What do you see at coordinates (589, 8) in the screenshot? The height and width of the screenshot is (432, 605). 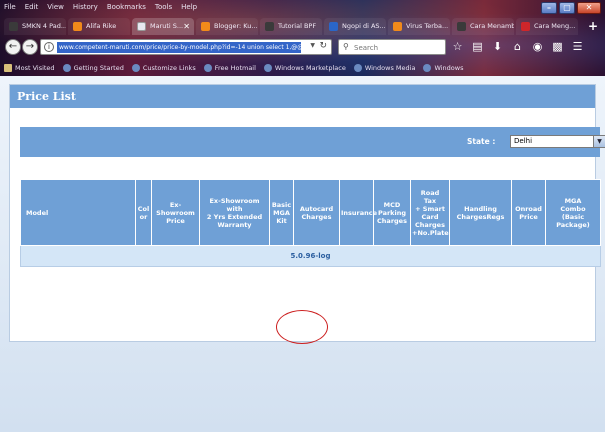 I see `close-window-button: ✕` at bounding box center [589, 8].